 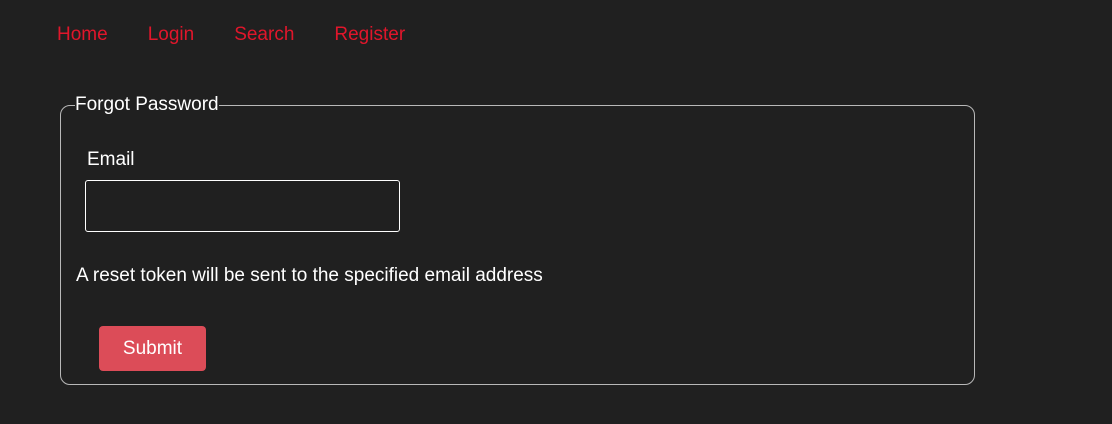 I want to click on nav-link-search: Search, so click(x=264, y=35).